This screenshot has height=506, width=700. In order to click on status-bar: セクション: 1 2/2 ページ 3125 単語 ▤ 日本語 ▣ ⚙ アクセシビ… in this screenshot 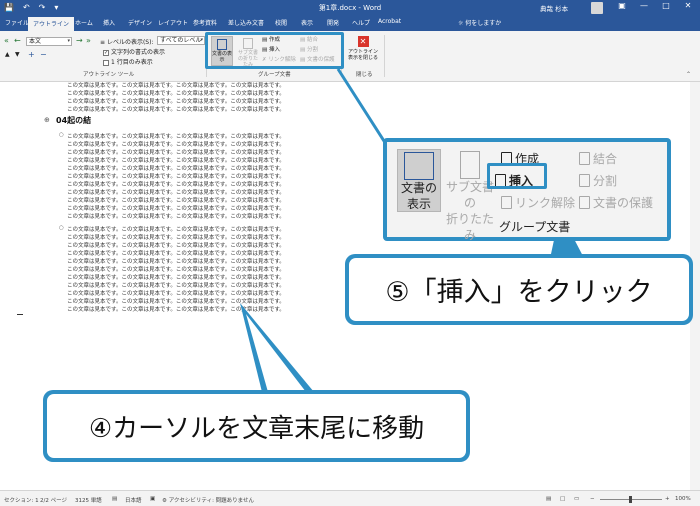, I will do `click(350, 498)`.